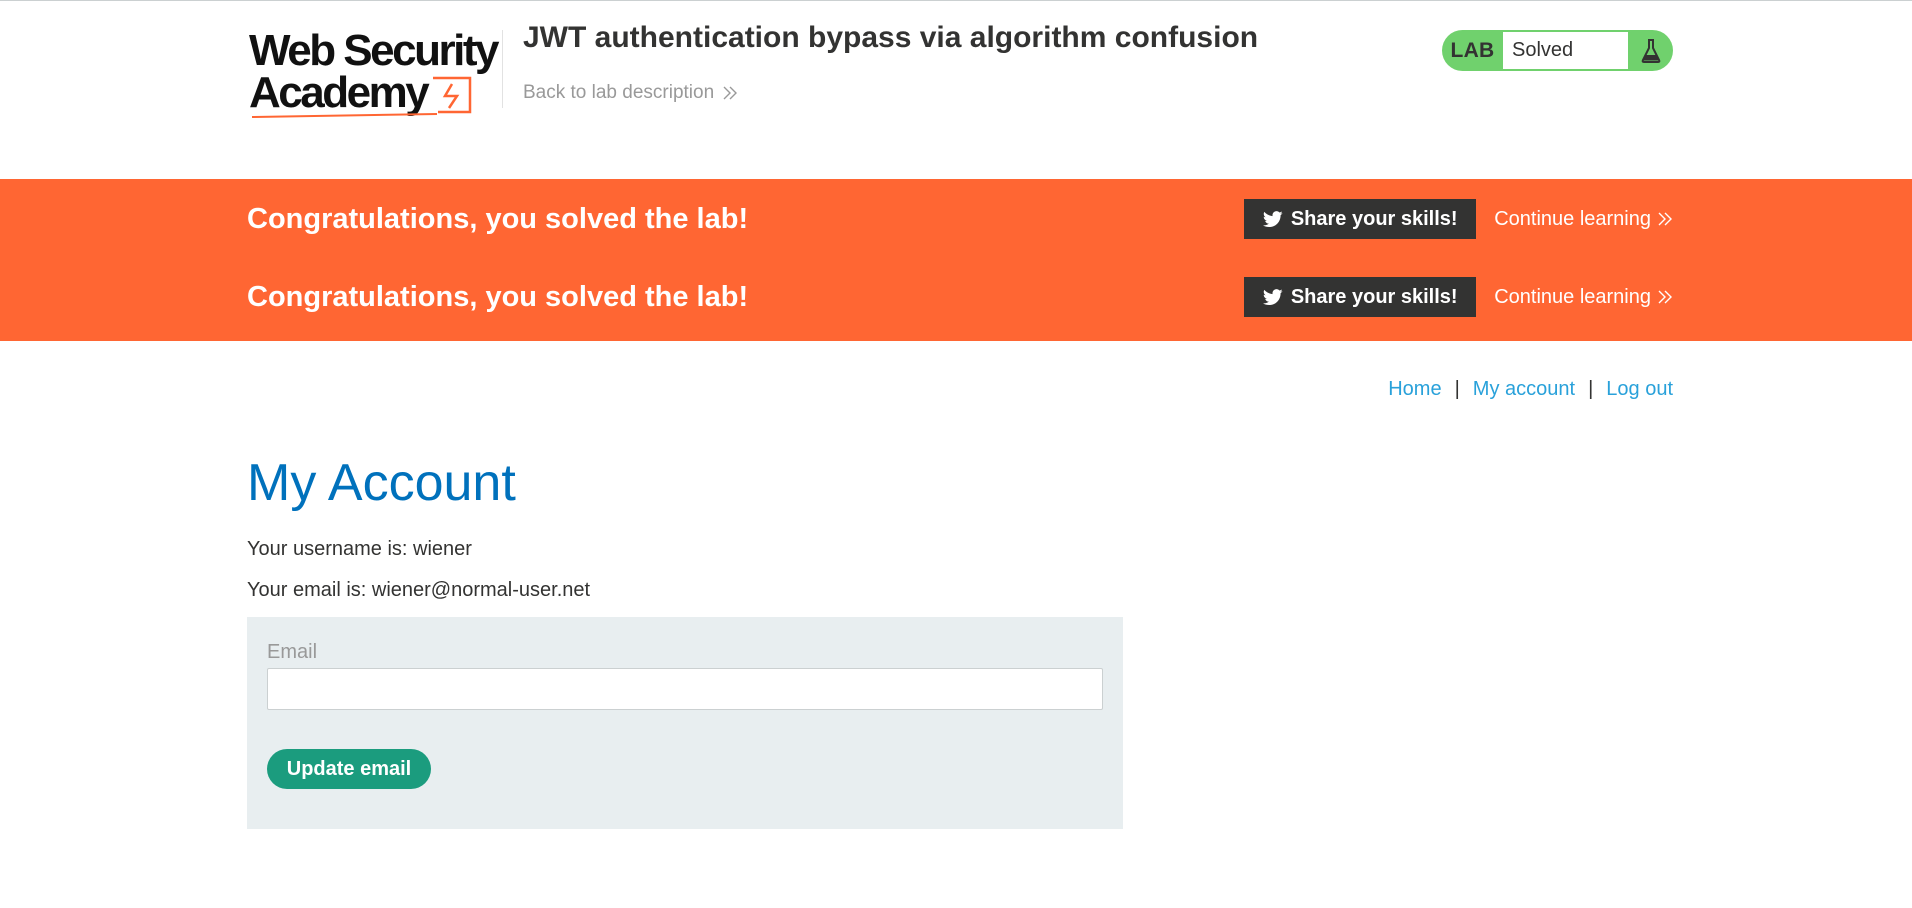 The image size is (1912, 908). What do you see at coordinates (419, 590) in the screenshot?
I see `email-line: Your email is: wiener@normal-user.net` at bounding box center [419, 590].